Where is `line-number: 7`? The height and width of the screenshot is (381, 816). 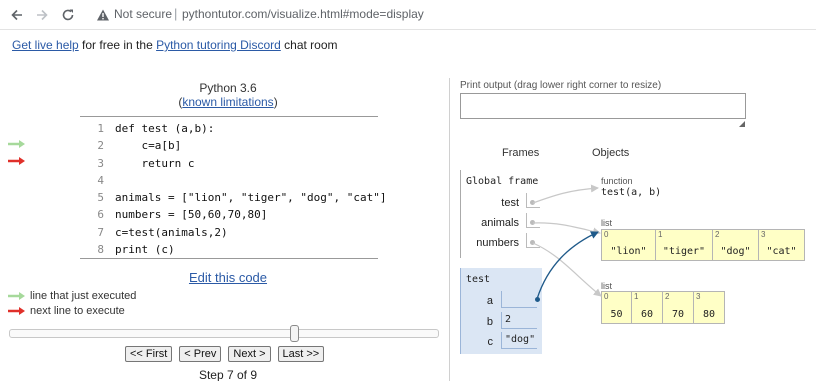
line-number: 7 is located at coordinates (100, 232).